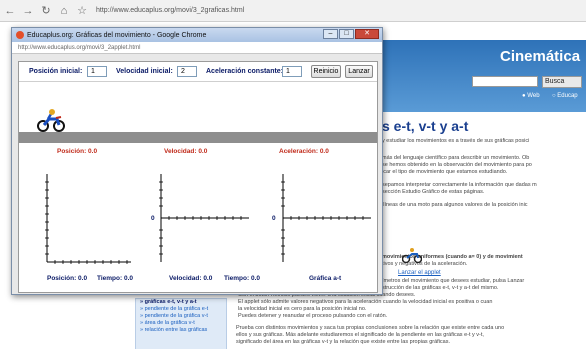 The height and width of the screenshot is (349, 586). I want to click on position-readout: Posición: 0.0, so click(77, 151).